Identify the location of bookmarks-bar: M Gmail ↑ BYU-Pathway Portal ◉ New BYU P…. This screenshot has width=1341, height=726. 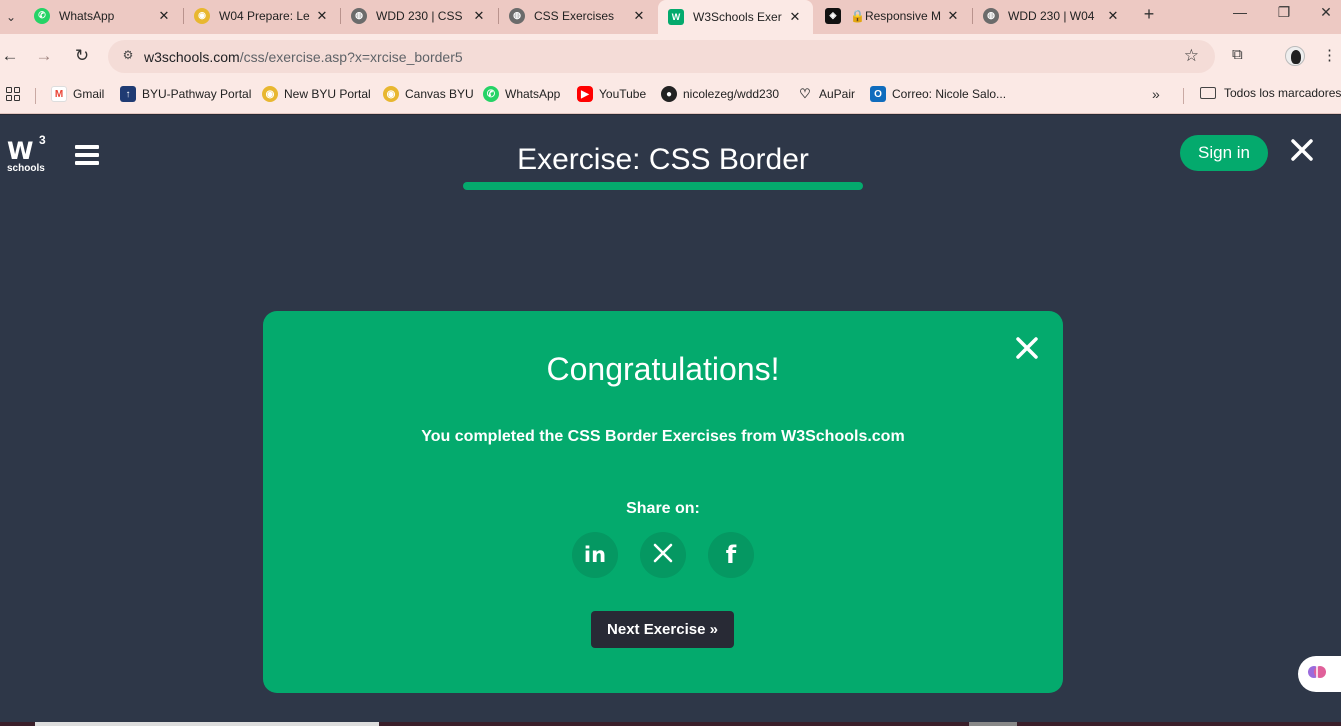
(670, 96).